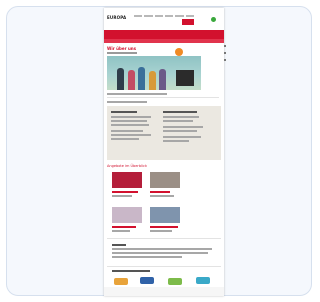  Describe the element at coordinates (180, 112) in the screenshot. I see `info-heading-right` at that location.